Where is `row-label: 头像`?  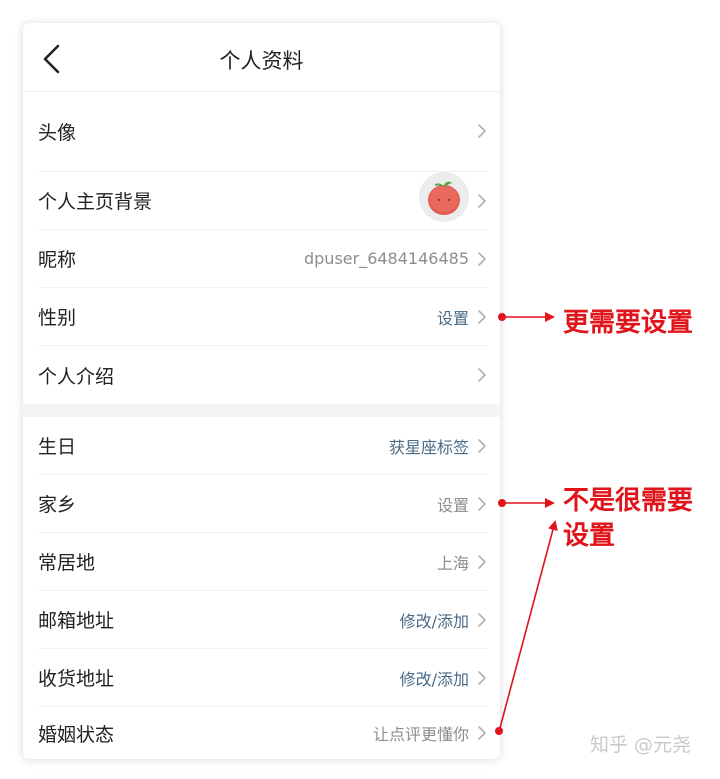
row-label: 头像 is located at coordinates (57, 132).